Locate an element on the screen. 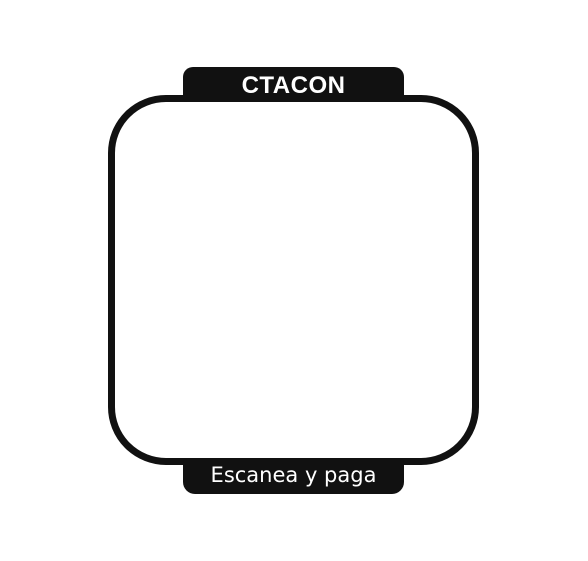  brand-name: CTACON is located at coordinates (293, 85).